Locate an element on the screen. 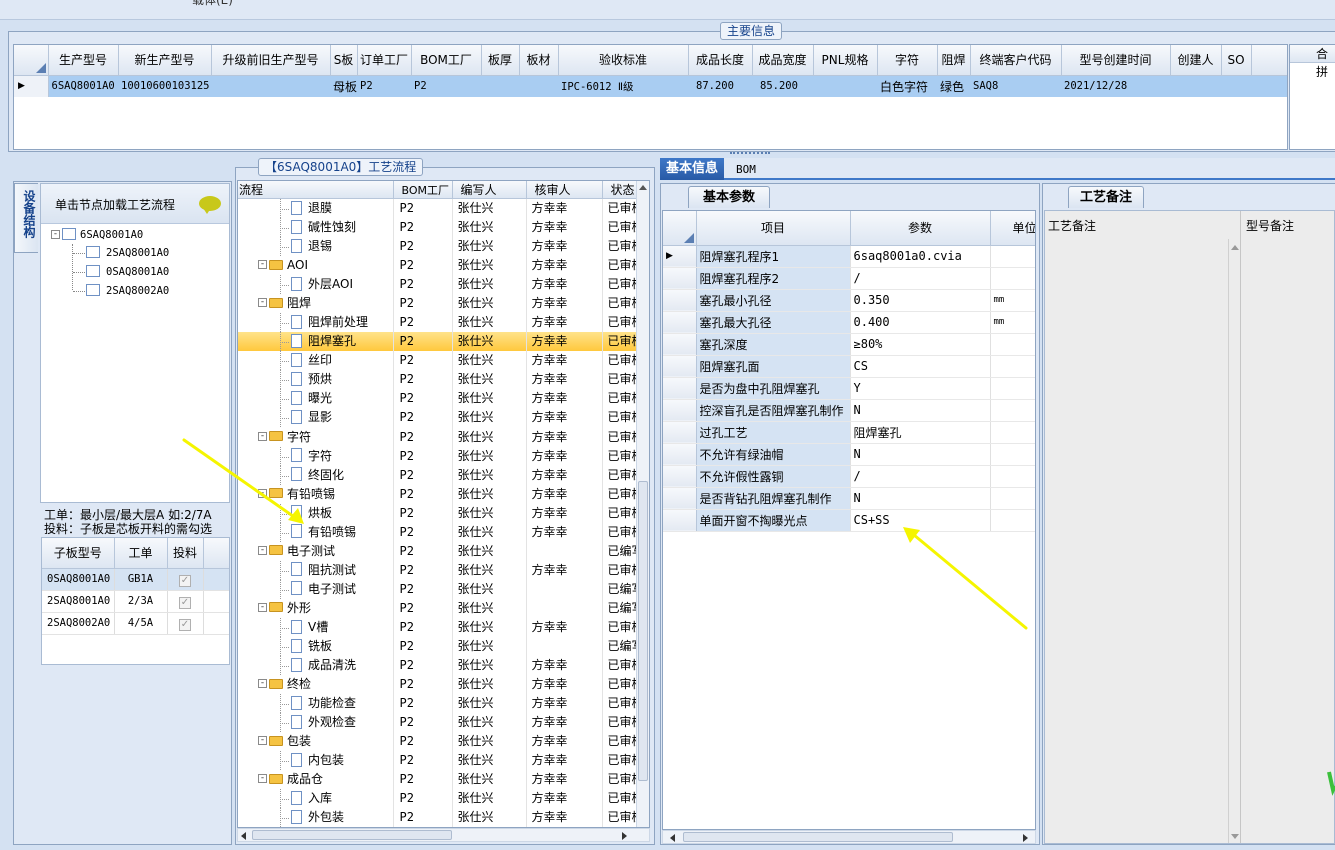  green-check-fragment is located at coordinates (1331, 783).